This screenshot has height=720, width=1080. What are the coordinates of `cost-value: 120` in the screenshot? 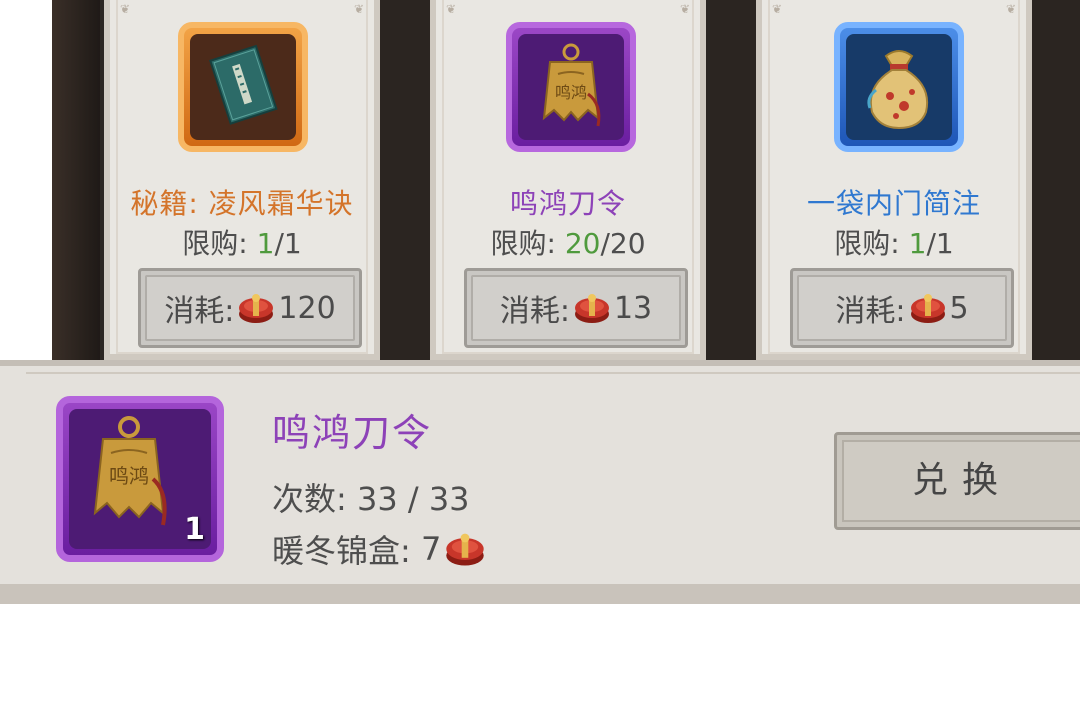 It's located at (307, 308).